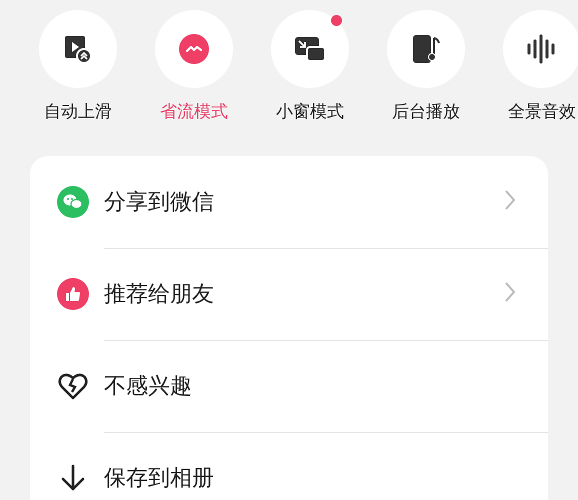 The height and width of the screenshot is (500, 578). What do you see at coordinates (78, 49) in the screenshot?
I see `video-scroll-icon` at bounding box center [78, 49].